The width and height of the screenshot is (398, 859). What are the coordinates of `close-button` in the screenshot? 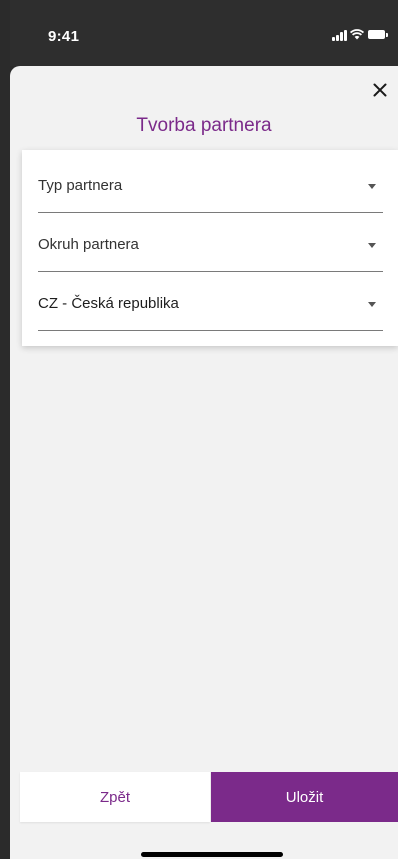 It's located at (380, 90).